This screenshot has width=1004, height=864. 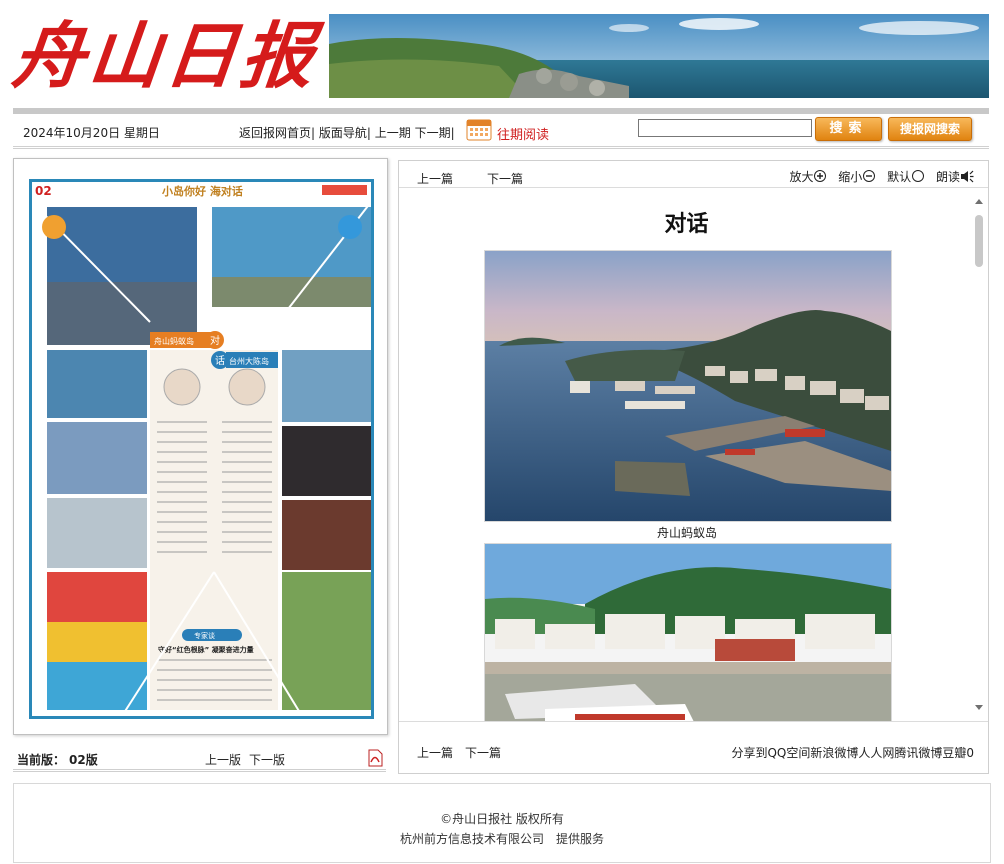 I want to click on zoom-in-button: 放大, so click(x=808, y=176).